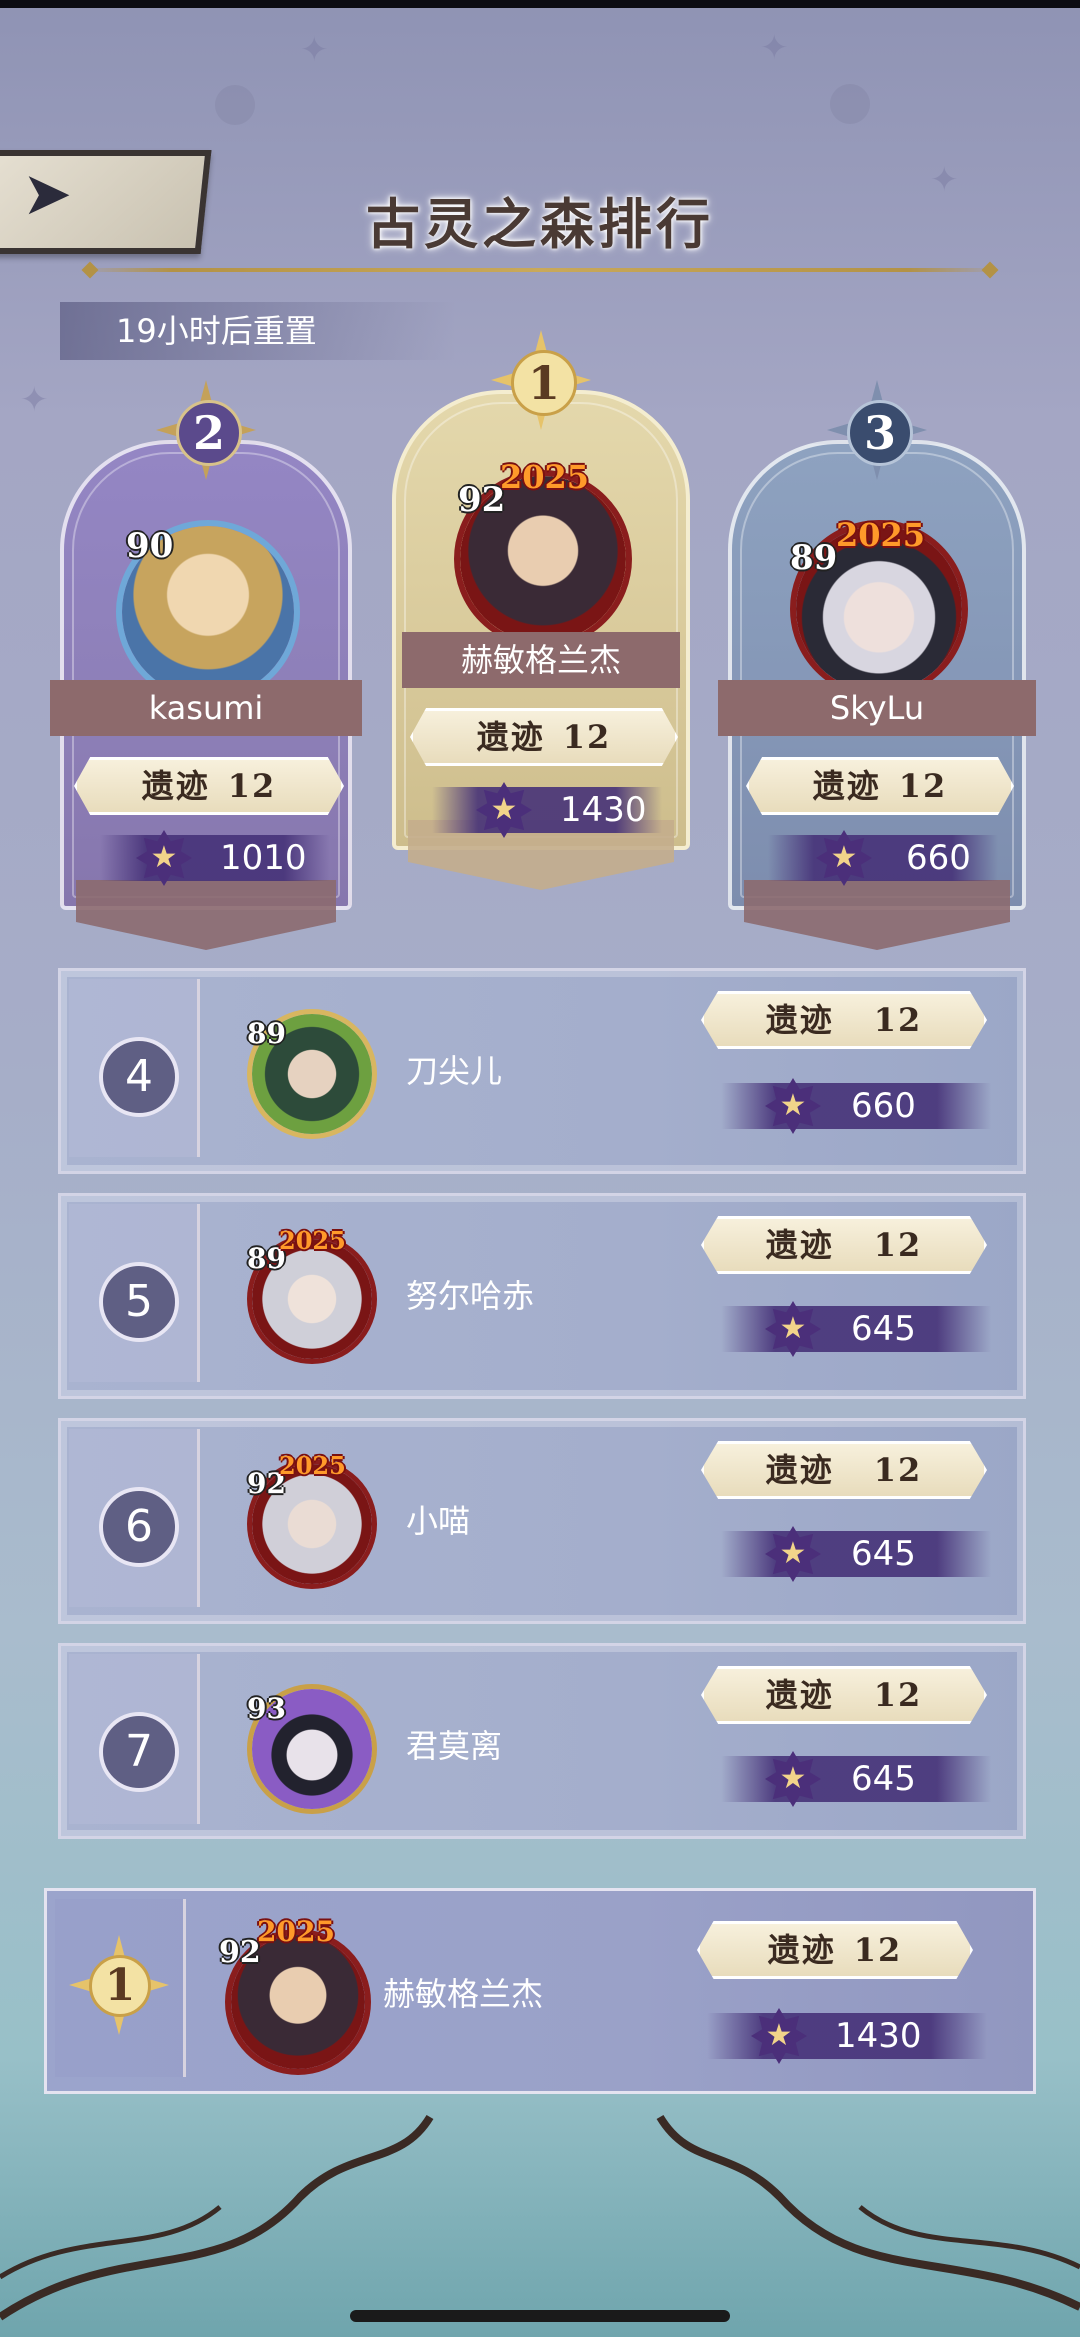  Describe the element at coordinates (139, 1302) in the screenshot. I see `rank-number: 5` at that location.